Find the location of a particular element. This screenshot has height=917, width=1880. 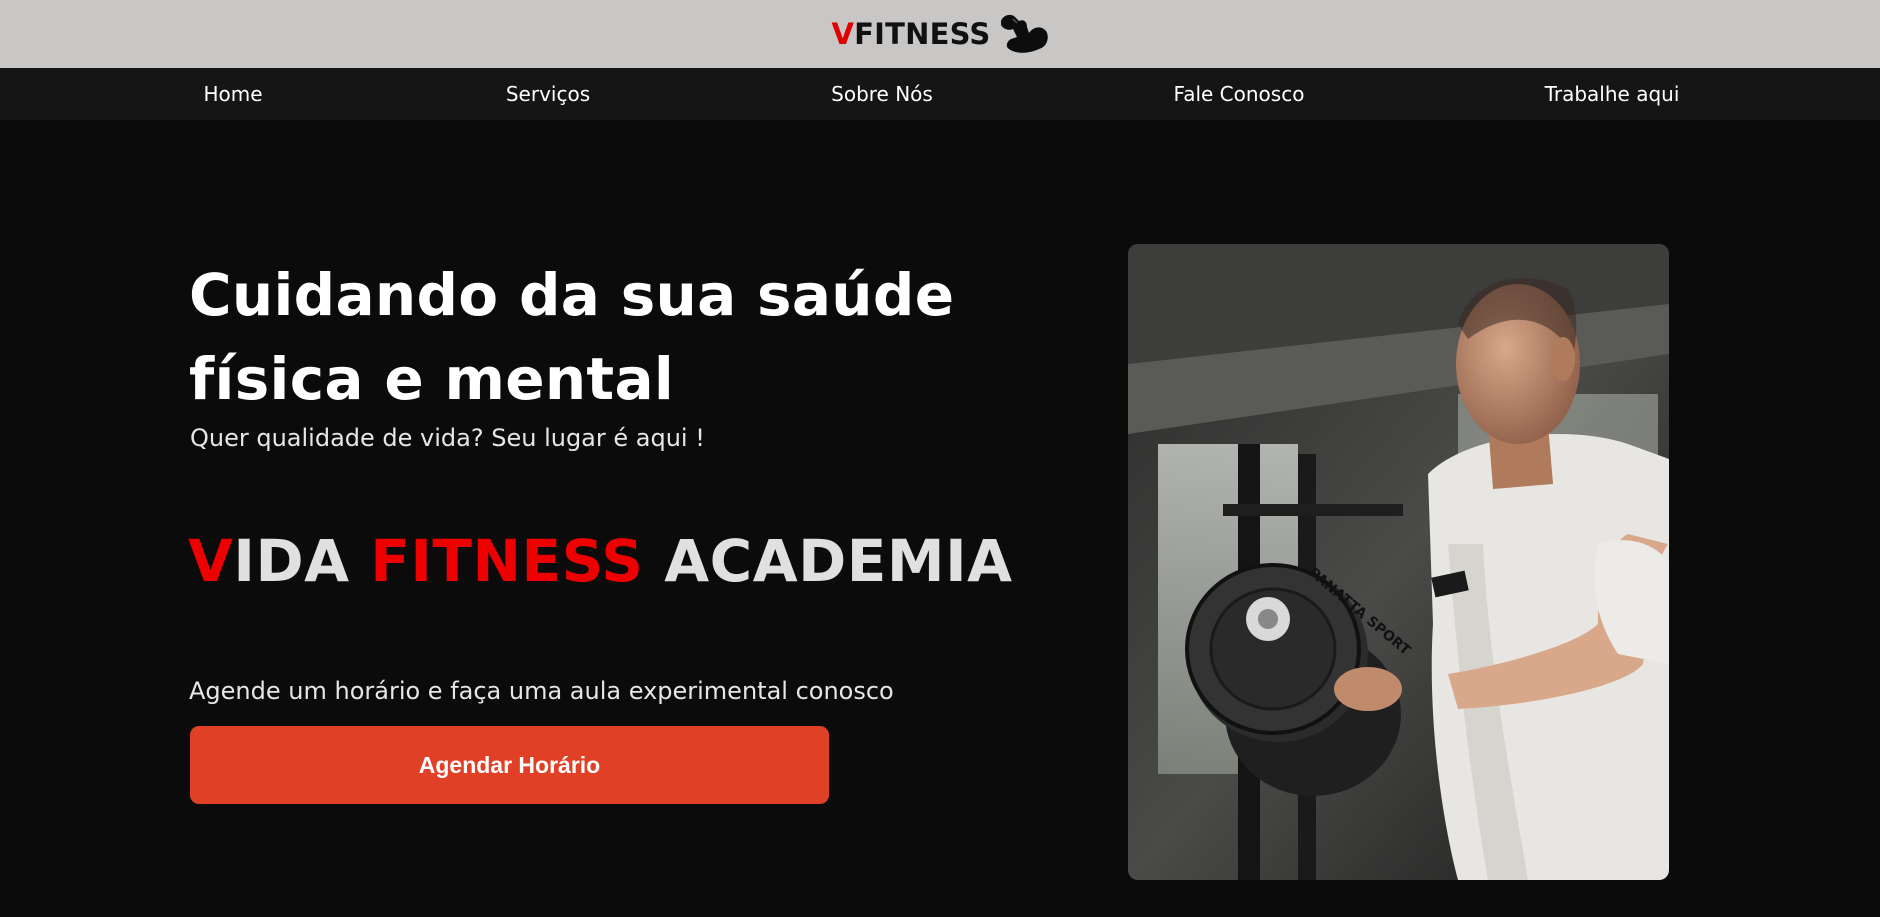

brand-academia: ACADEMIA is located at coordinates (828, 561).